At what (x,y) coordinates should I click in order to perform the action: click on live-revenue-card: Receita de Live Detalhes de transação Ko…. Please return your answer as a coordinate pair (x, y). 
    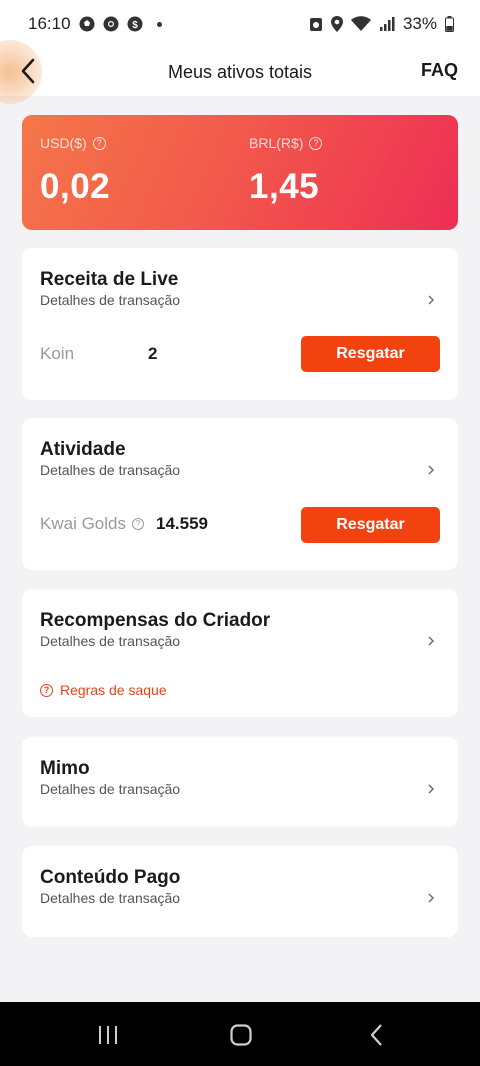
    Looking at the image, I should click on (240, 324).